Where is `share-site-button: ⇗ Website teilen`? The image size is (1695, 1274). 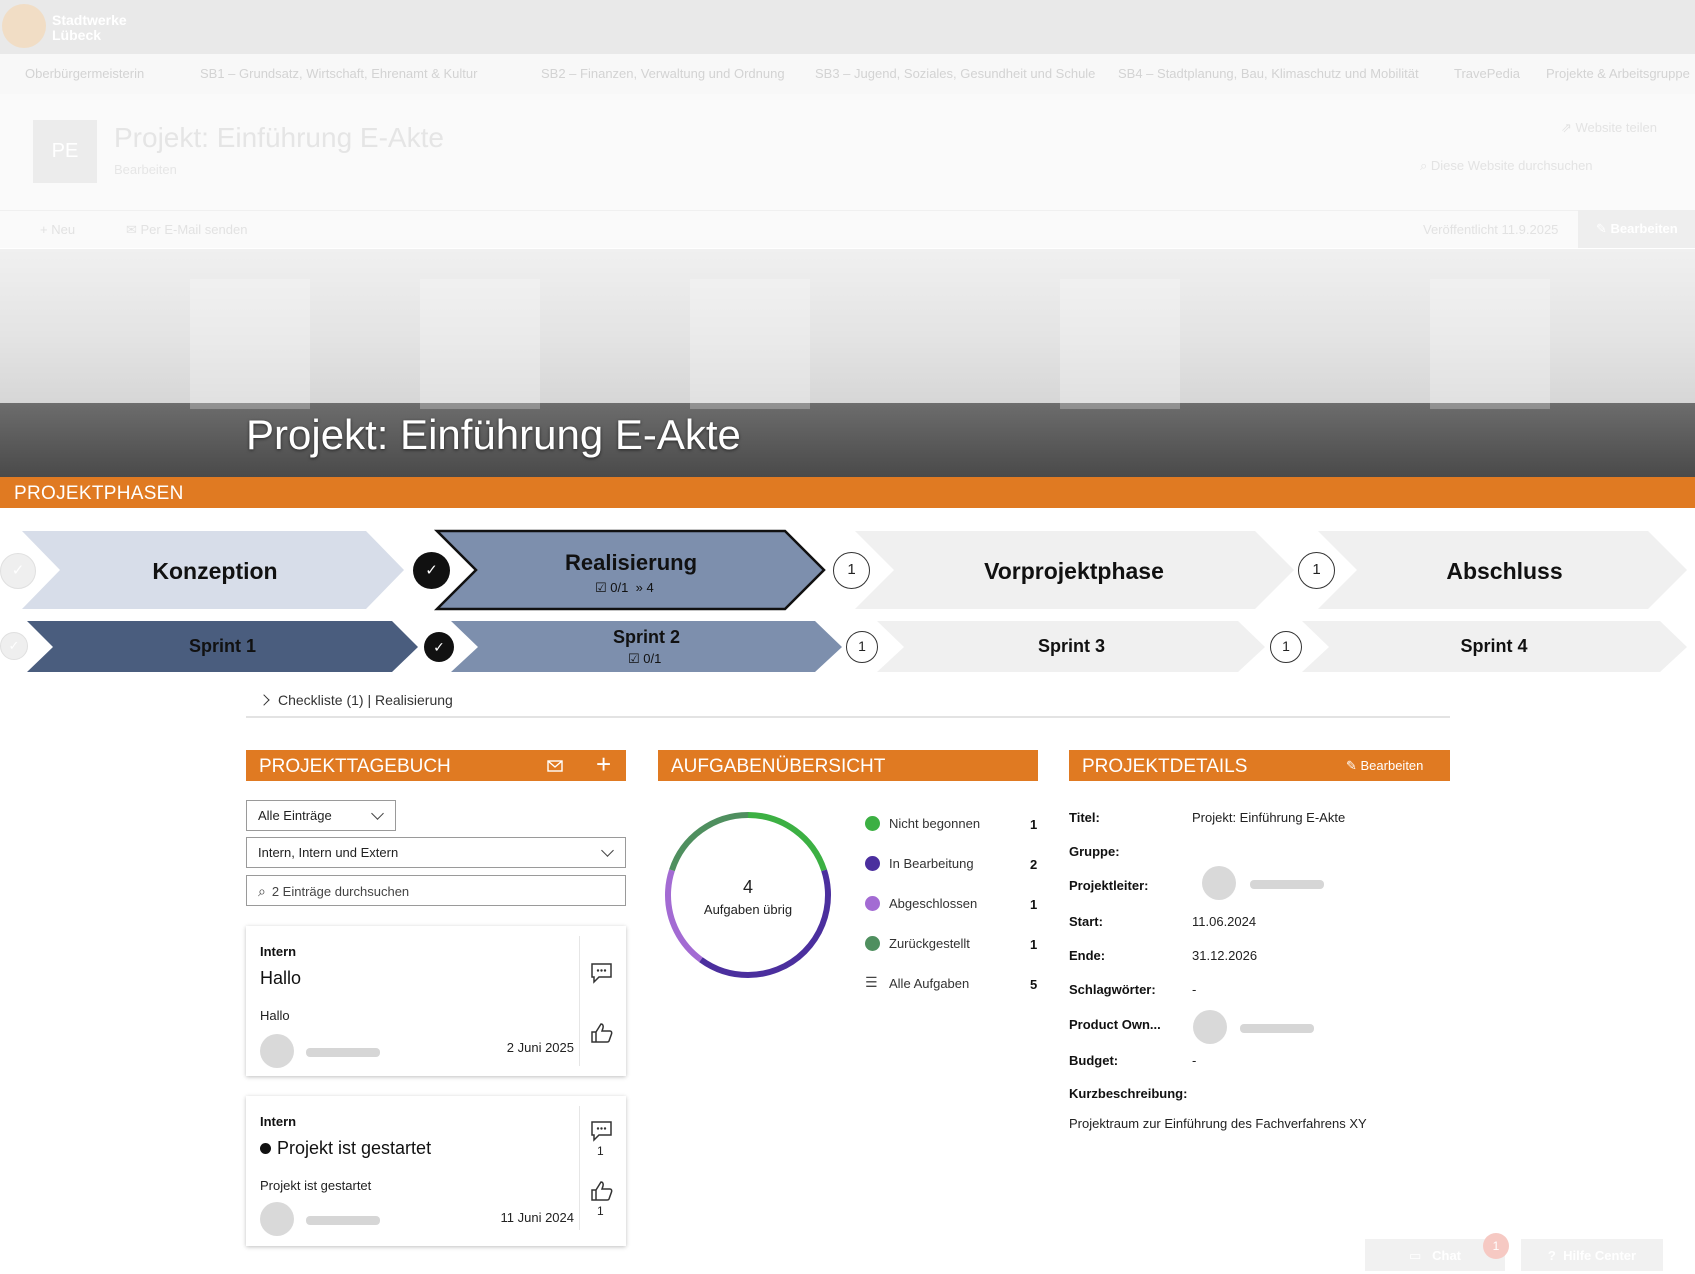
share-site-button: ⇗ Website teilen is located at coordinates (1609, 128).